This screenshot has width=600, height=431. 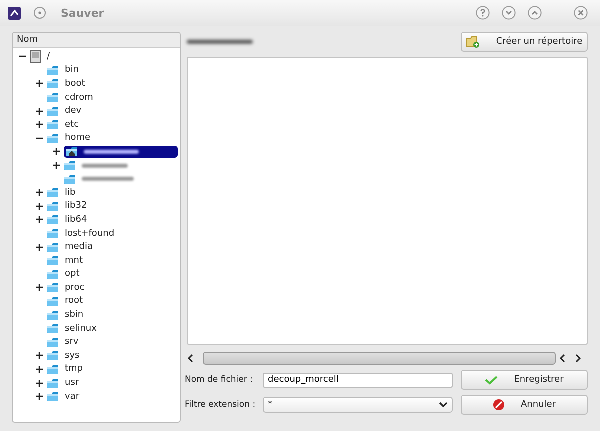 What do you see at coordinates (72, 383) in the screenshot?
I see `tree-item: usr` at bounding box center [72, 383].